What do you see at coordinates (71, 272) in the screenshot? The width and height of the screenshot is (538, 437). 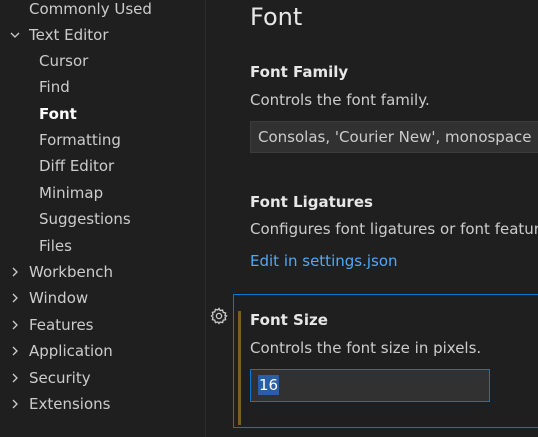 I see `toc-item-label: Workbench` at bounding box center [71, 272].